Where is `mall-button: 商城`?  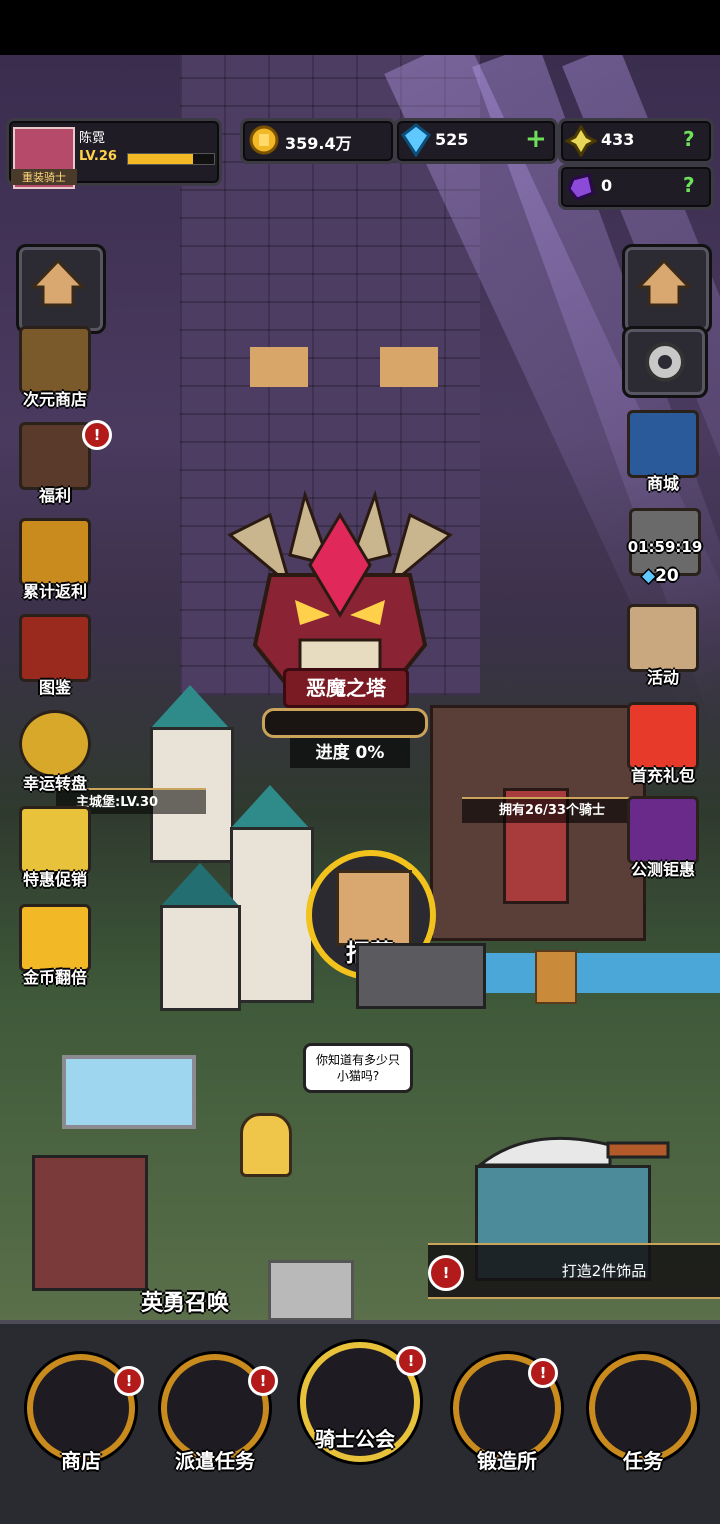 mall-button: 商城 is located at coordinates (663, 451).